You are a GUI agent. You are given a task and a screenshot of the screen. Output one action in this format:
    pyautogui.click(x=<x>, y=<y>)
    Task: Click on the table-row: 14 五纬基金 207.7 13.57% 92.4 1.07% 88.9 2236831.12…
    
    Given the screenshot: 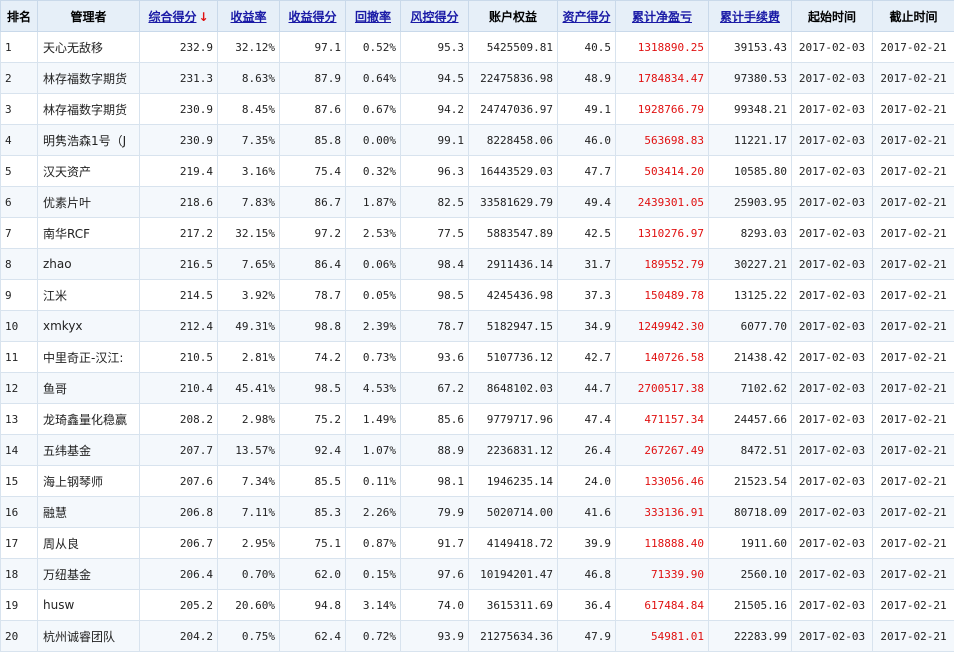 What is the action you would take?
    pyautogui.click(x=477, y=450)
    